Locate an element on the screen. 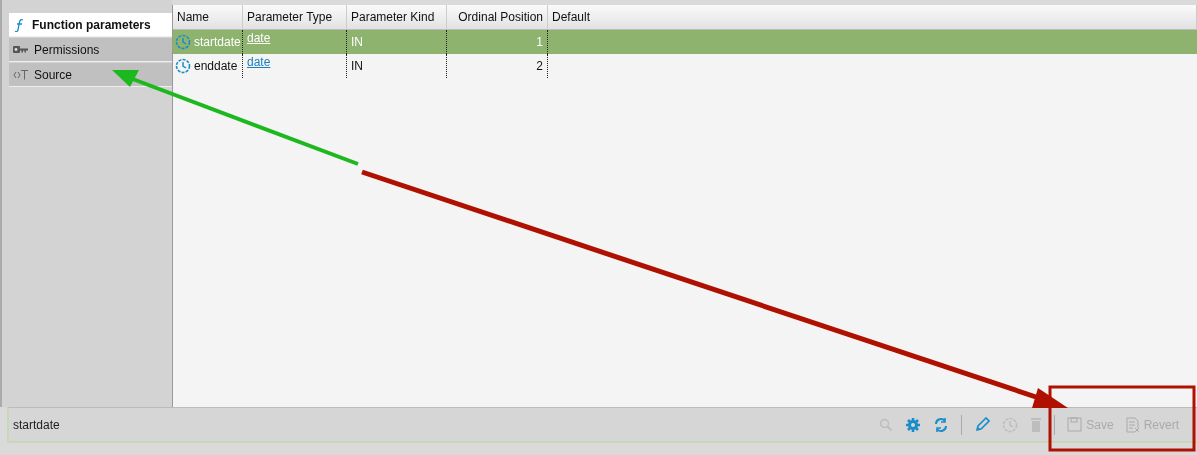  column-header: Parameter Kind is located at coordinates (397, 17).